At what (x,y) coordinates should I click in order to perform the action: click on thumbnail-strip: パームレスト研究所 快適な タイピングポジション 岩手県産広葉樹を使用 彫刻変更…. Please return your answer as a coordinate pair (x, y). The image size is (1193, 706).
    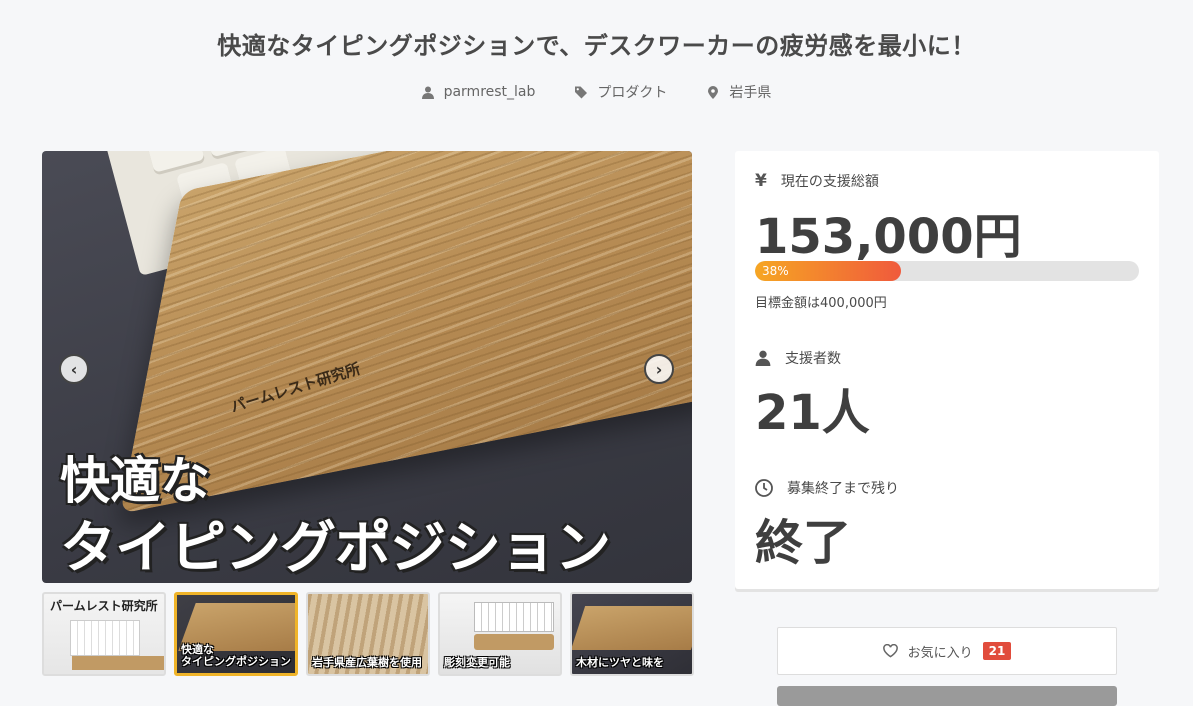
    Looking at the image, I should click on (368, 634).